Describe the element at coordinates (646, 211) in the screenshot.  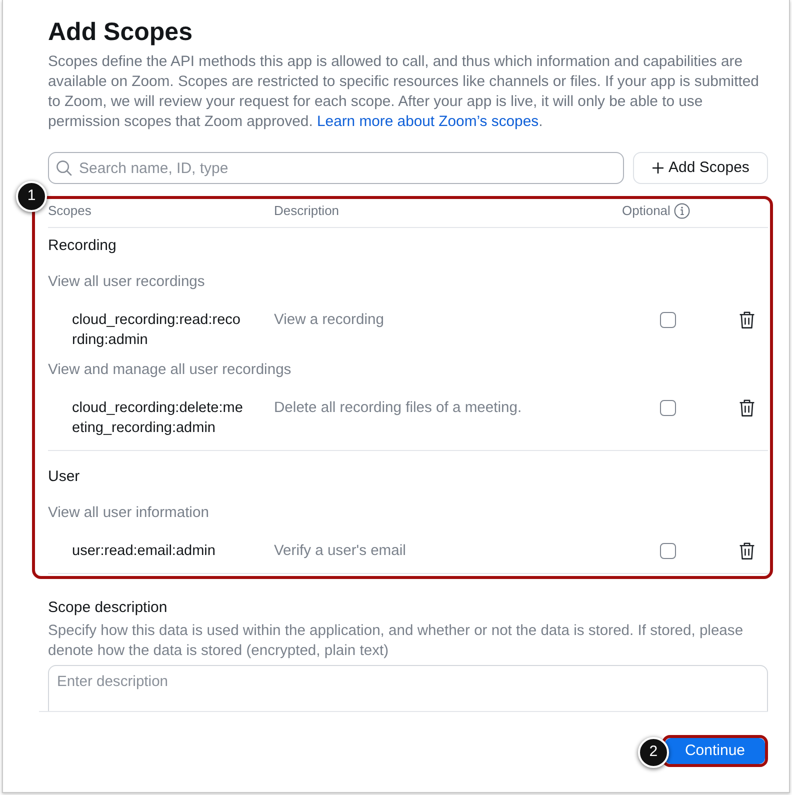
I see `column-header: Optional` at that location.